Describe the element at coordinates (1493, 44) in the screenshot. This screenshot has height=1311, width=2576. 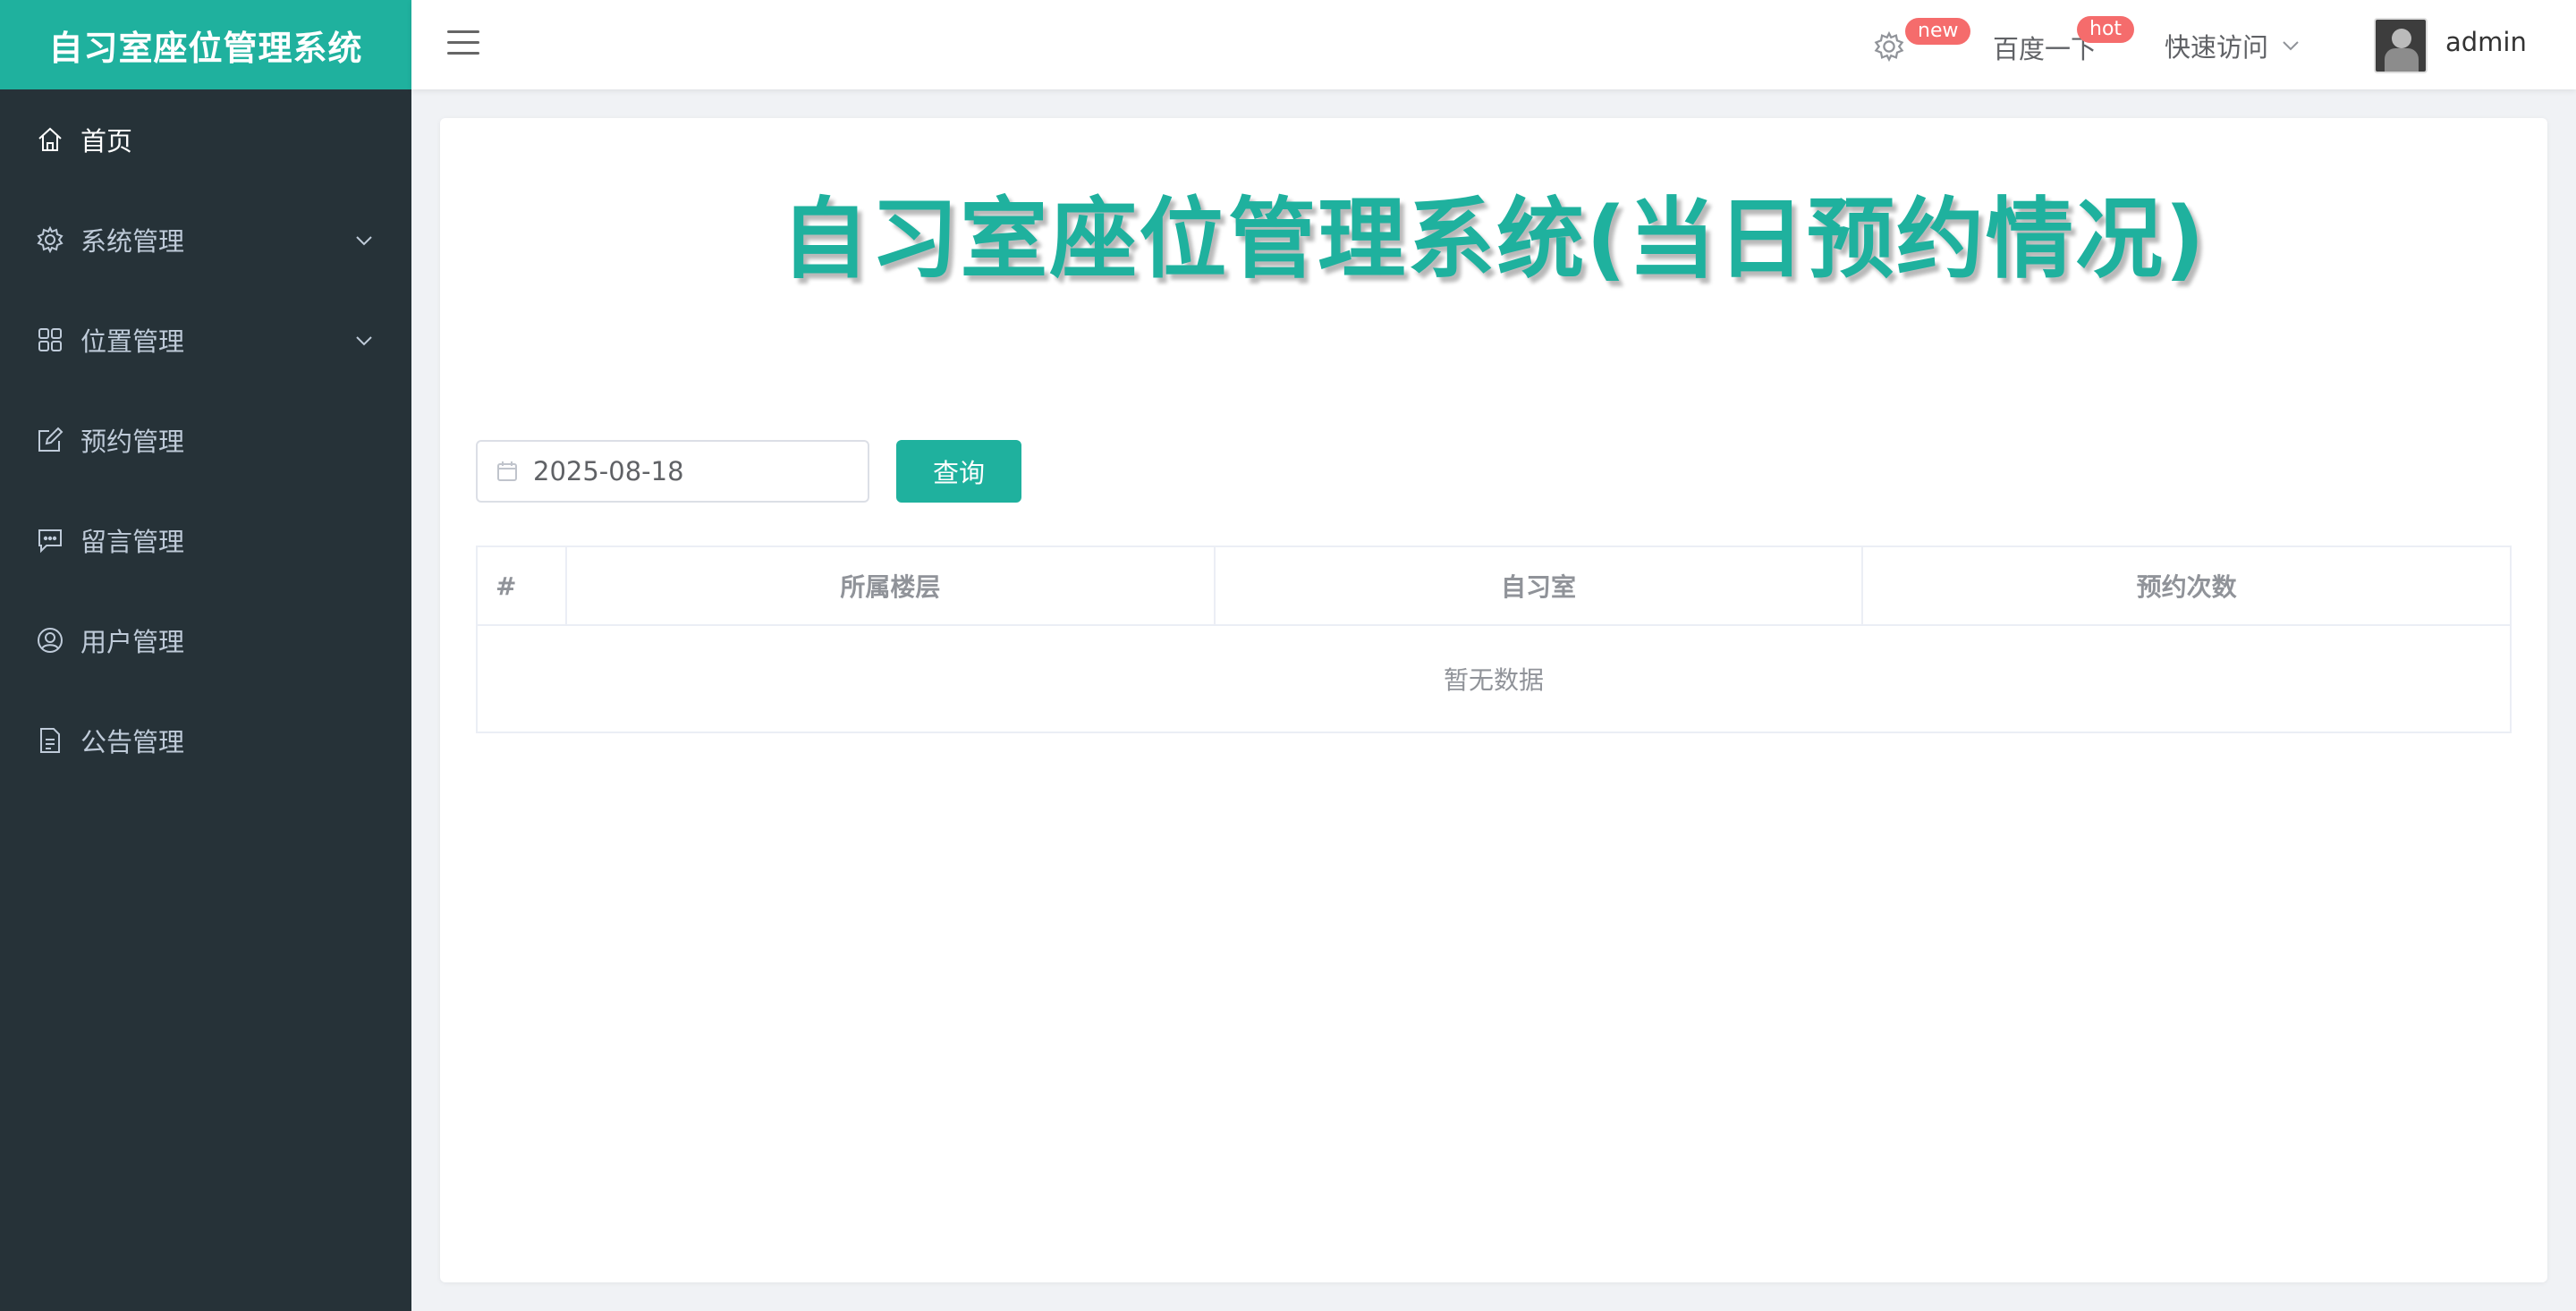
I see `top-header: new 百度一下 hot 快速访问 admin` at that location.